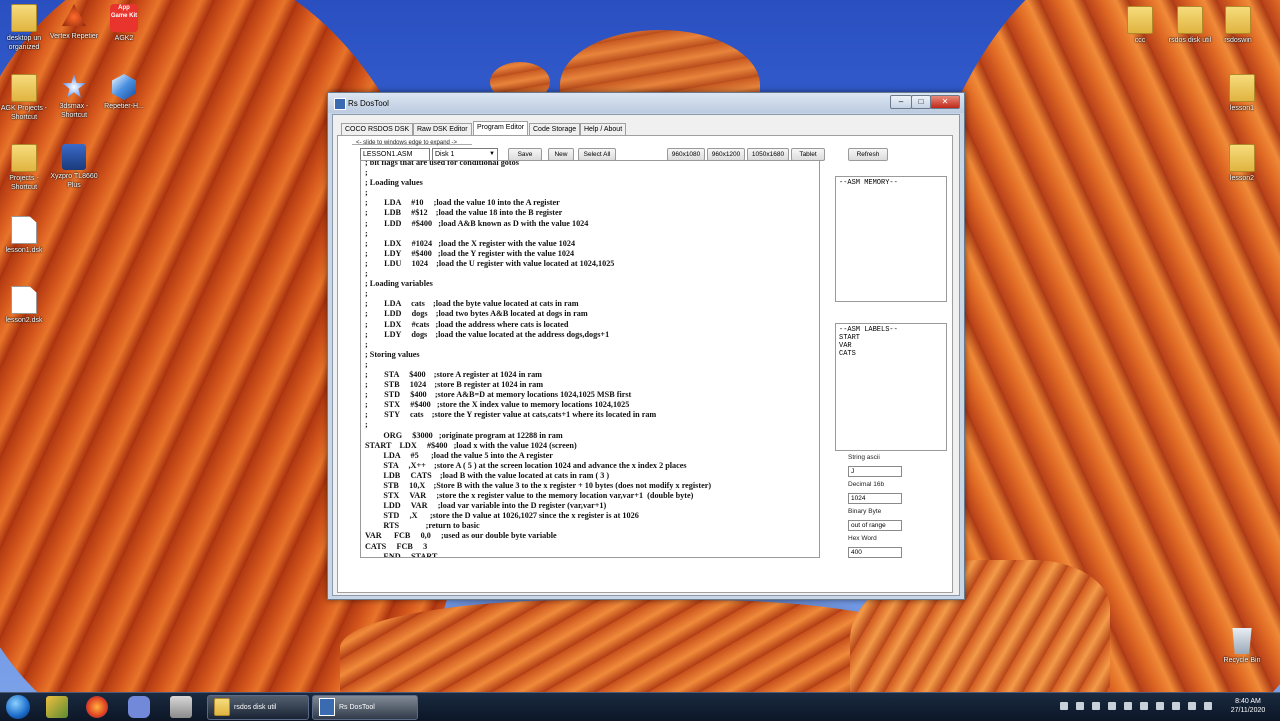  I want to click on desktop-icon-projects: Projects - Shortcut, so click(26, 168).